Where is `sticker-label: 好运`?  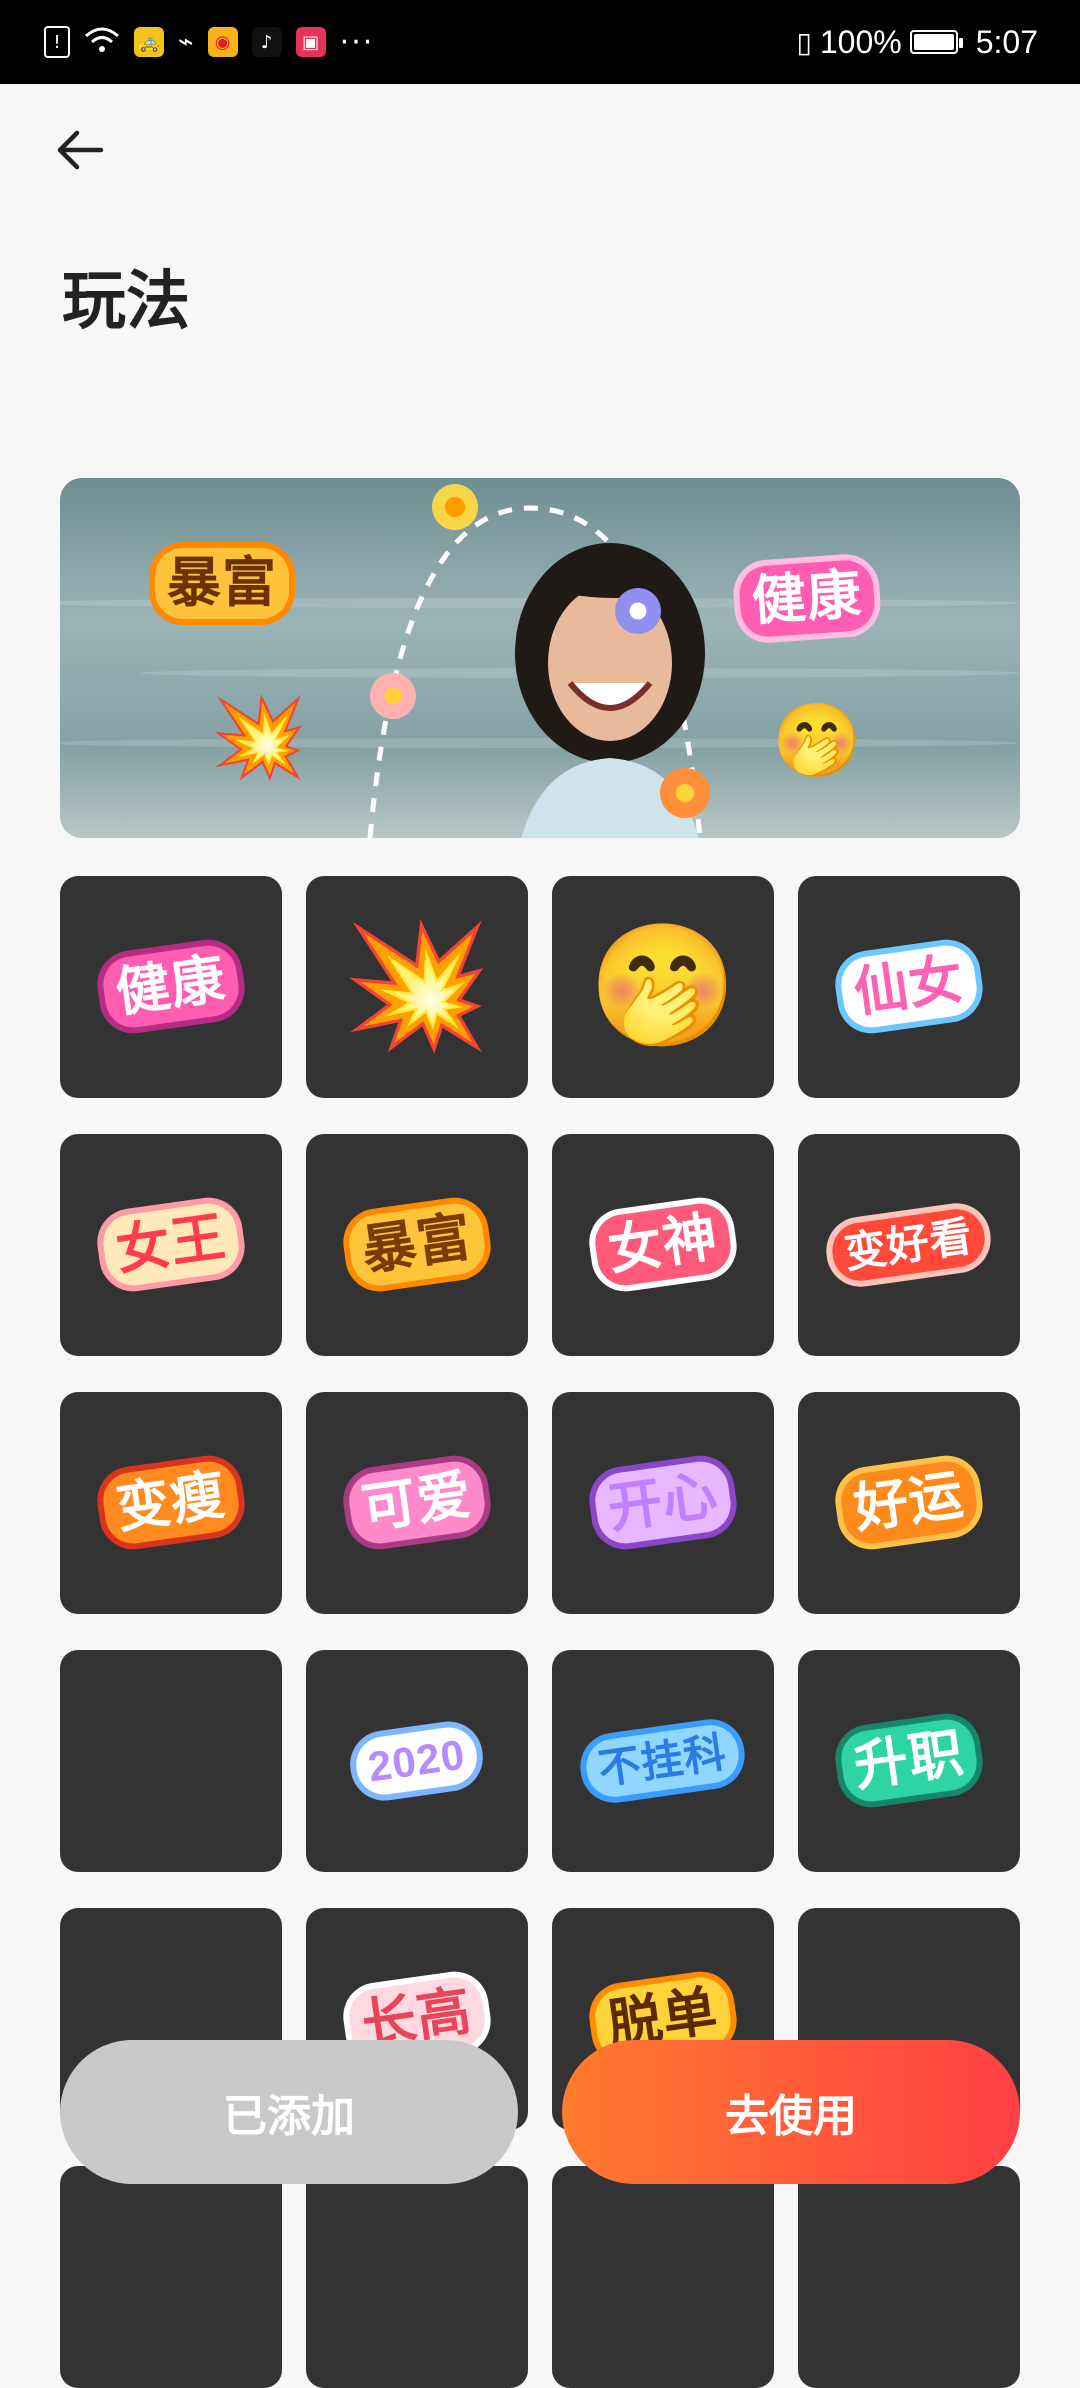 sticker-label: 好运 is located at coordinates (909, 1503).